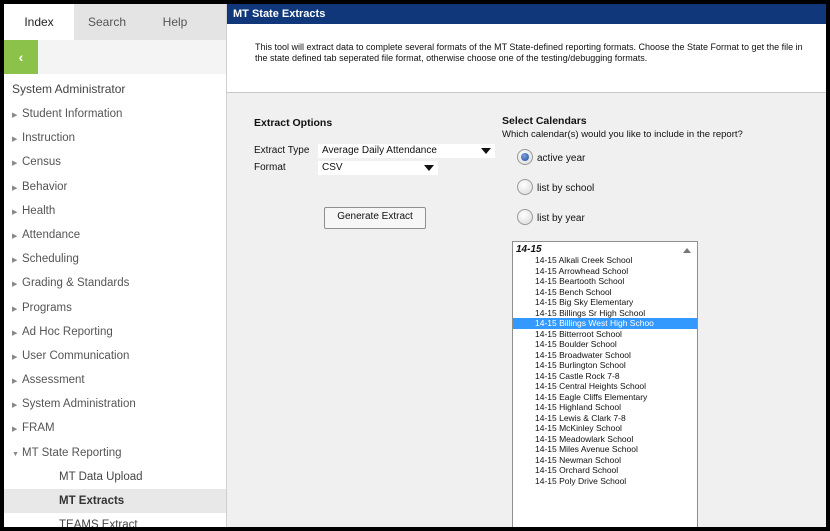 The image size is (830, 531). Describe the element at coordinates (375, 218) in the screenshot. I see `generate-extract-button: Generate Extract` at that location.